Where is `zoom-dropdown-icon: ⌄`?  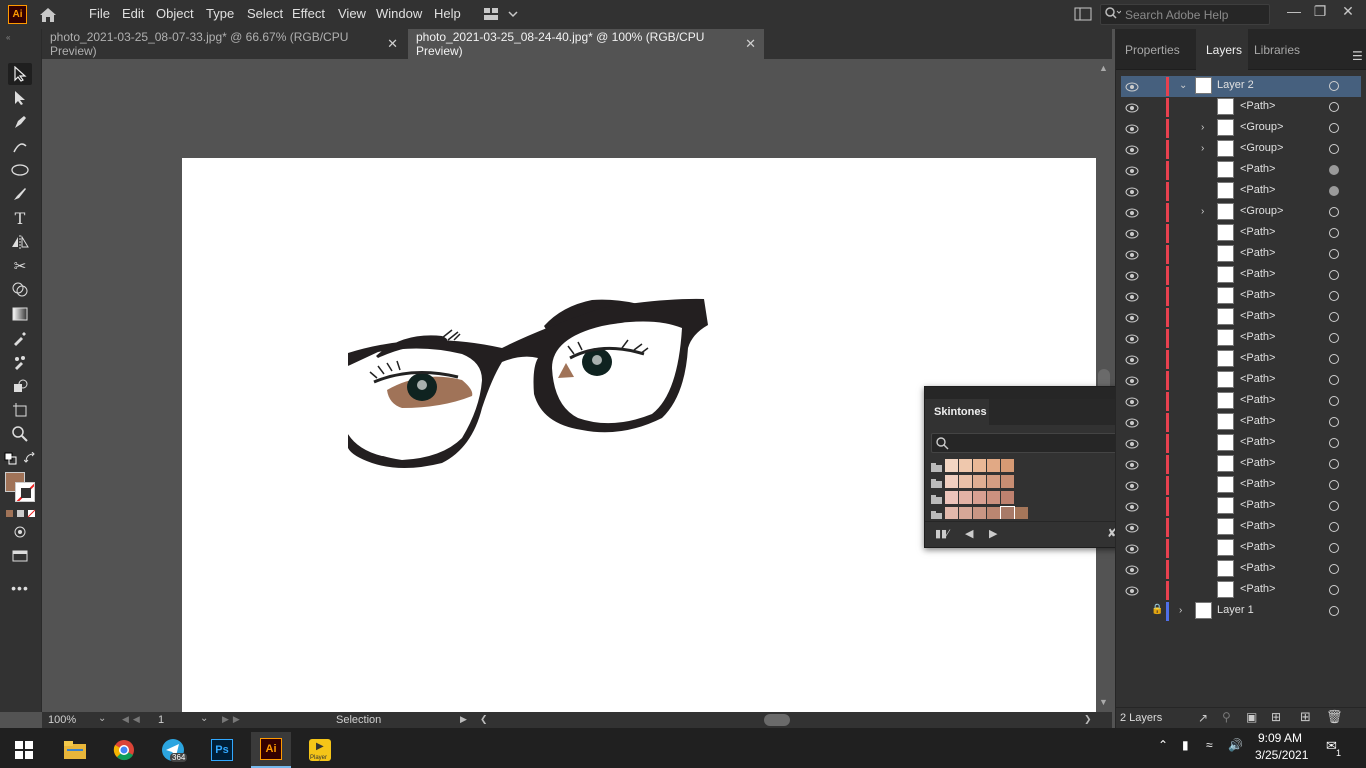 zoom-dropdown-icon: ⌄ is located at coordinates (102, 718).